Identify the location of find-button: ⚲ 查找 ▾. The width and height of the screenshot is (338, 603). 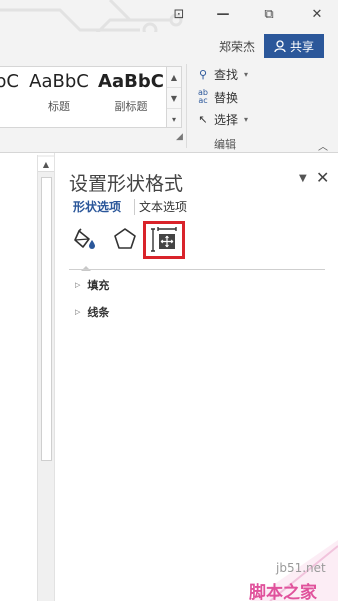
(222, 74).